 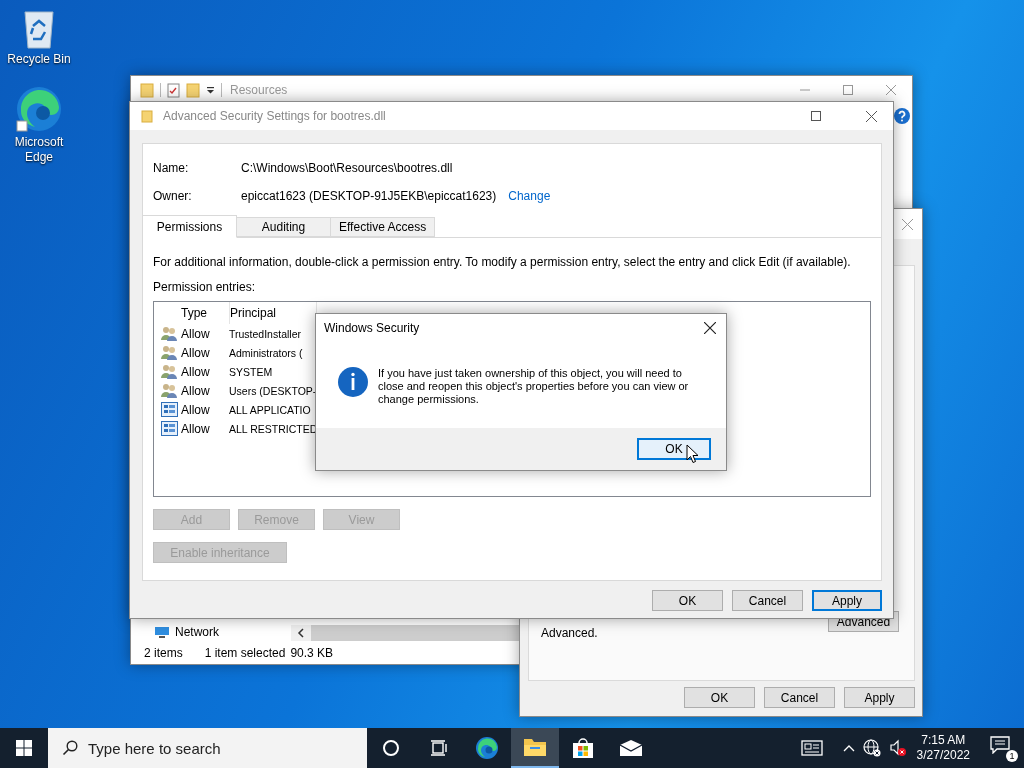 I want to click on tab: Auditing, so click(x=284, y=227).